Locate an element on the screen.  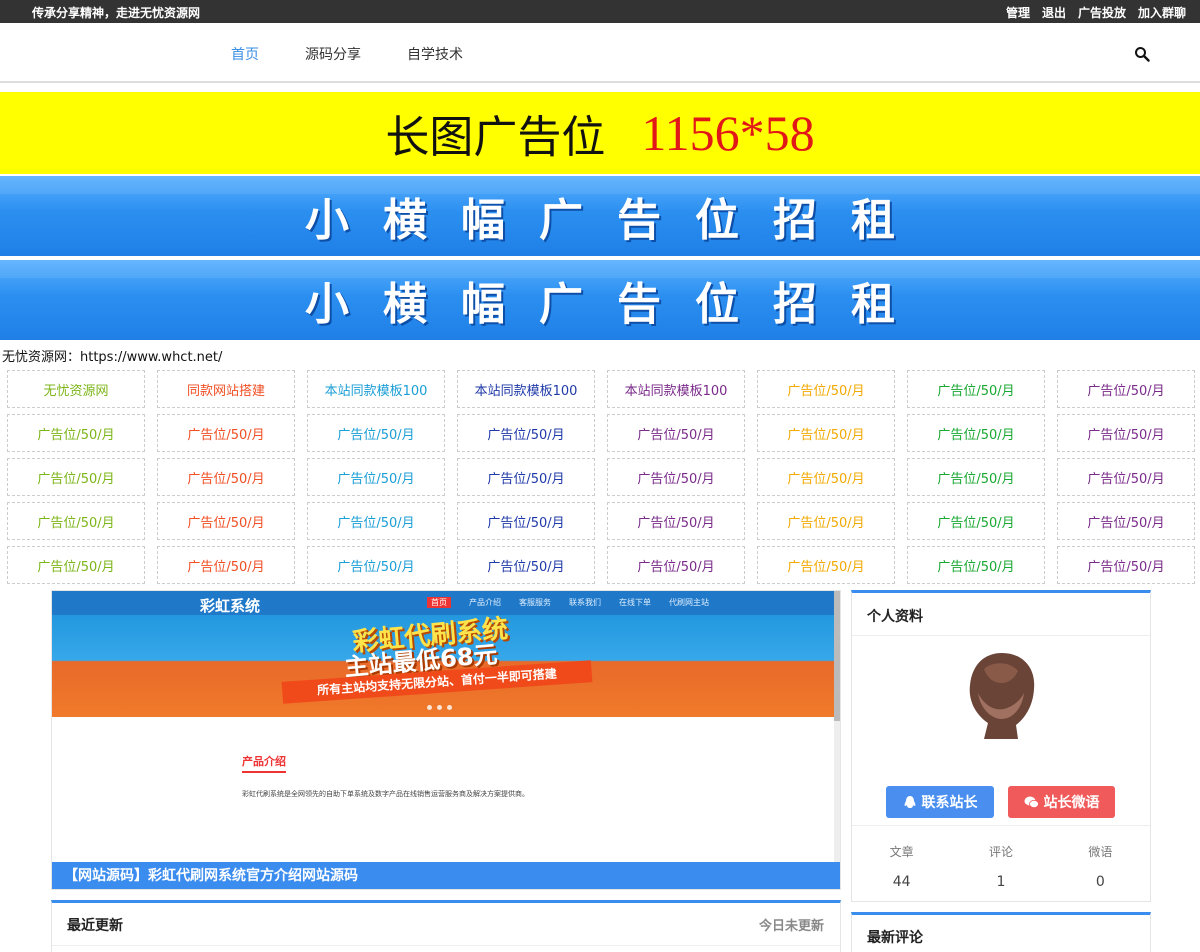
chat-bubble-icon is located at coordinates (1031, 802).